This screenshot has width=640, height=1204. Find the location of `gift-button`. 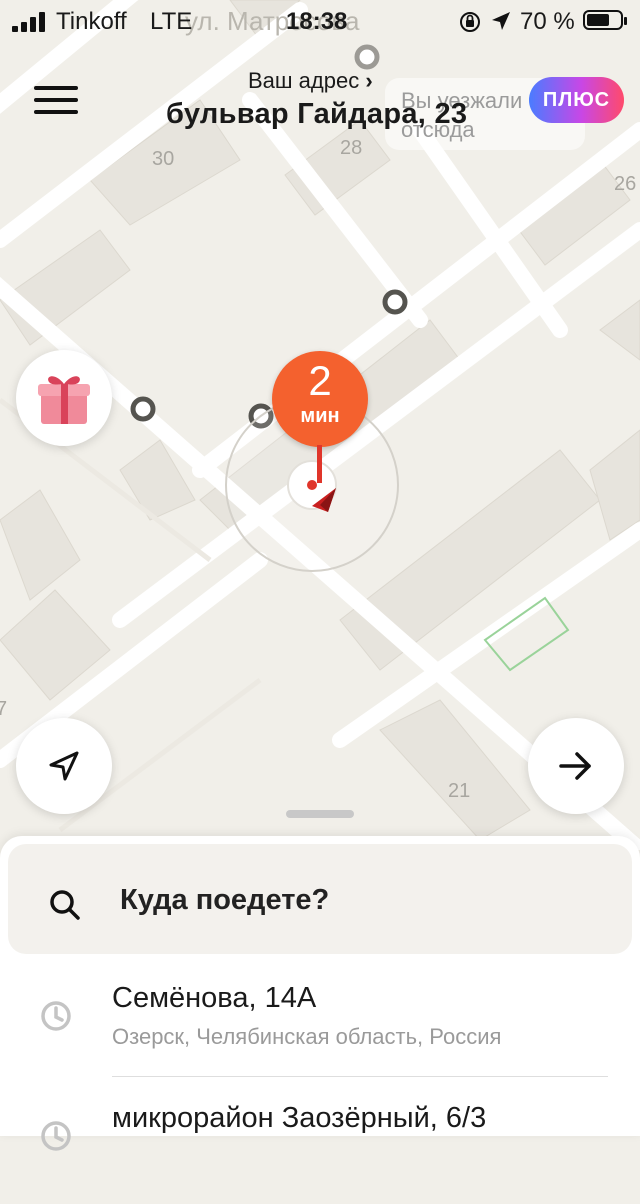

gift-button is located at coordinates (64, 398).